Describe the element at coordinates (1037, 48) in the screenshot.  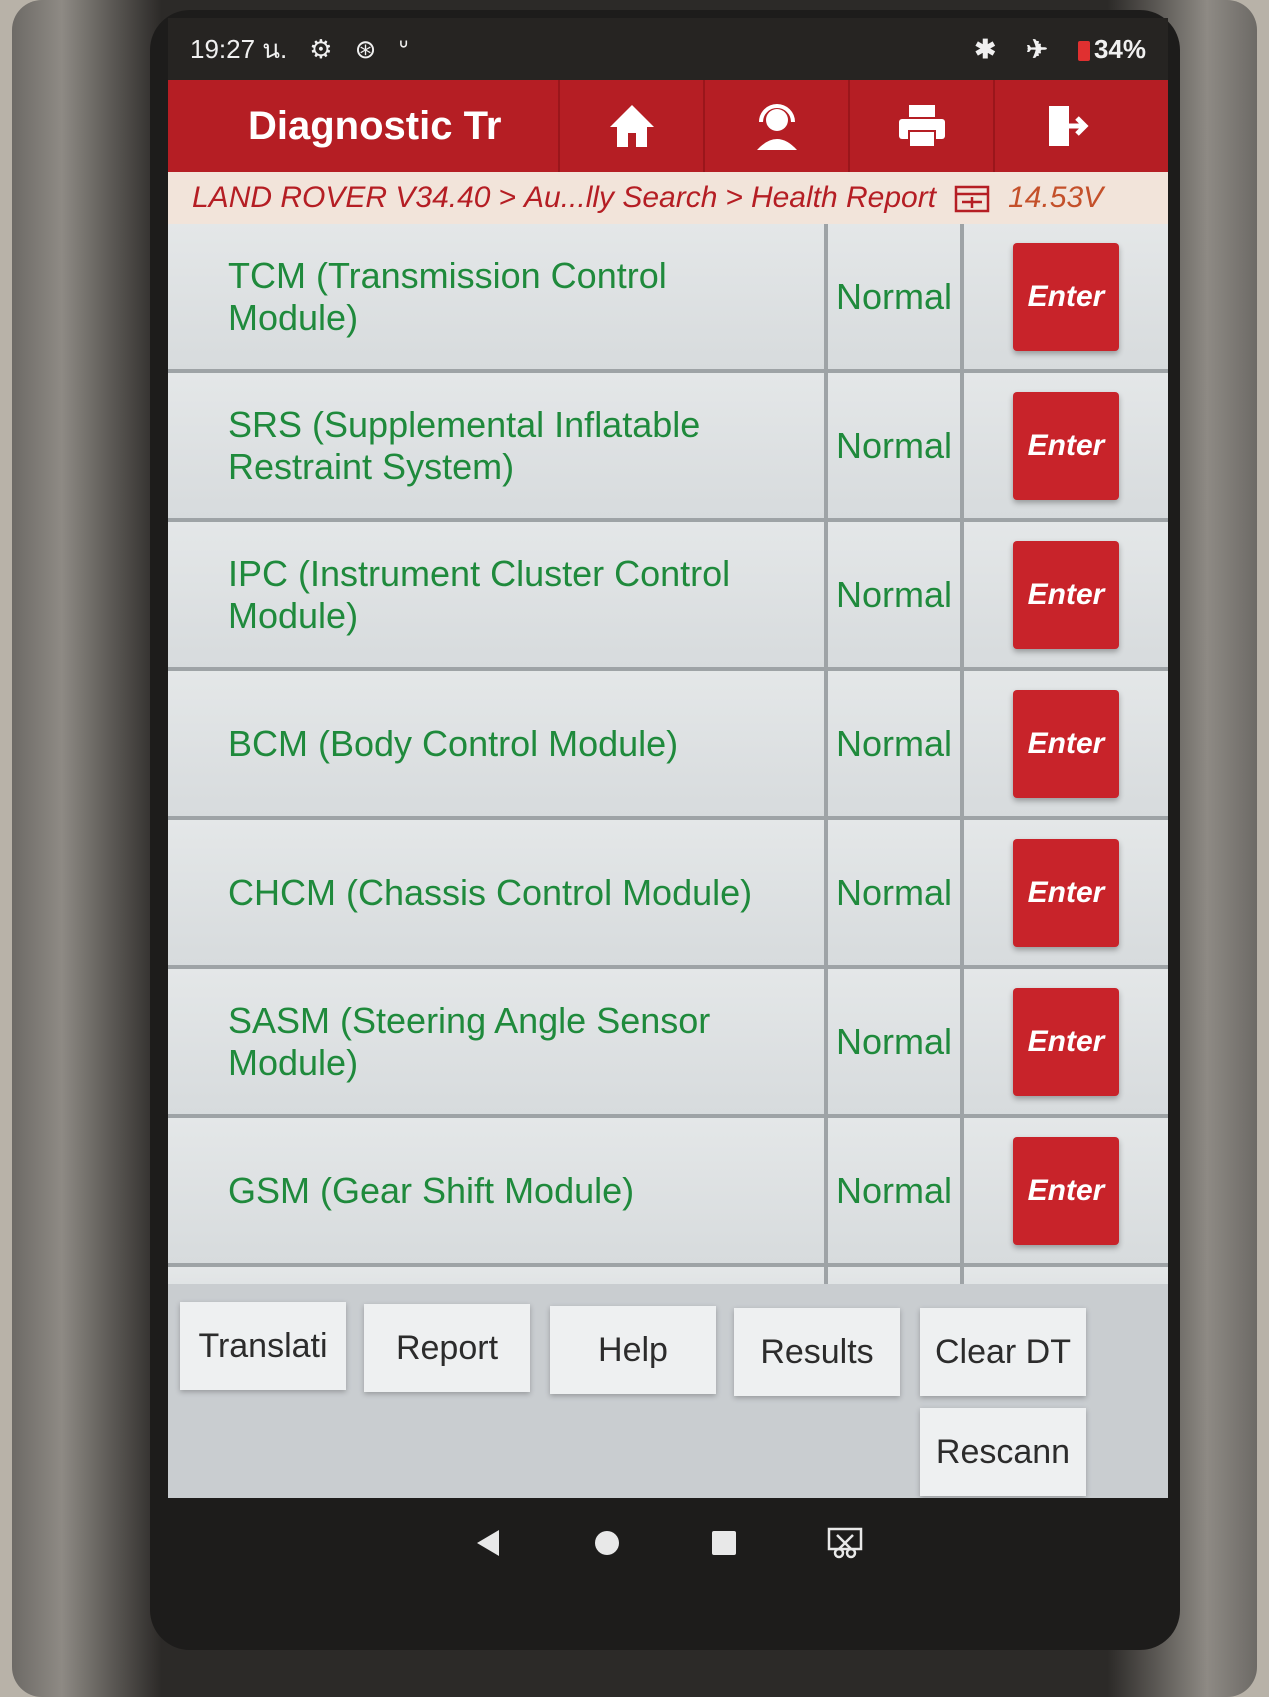
I see `airplane-icon: ✈` at that location.